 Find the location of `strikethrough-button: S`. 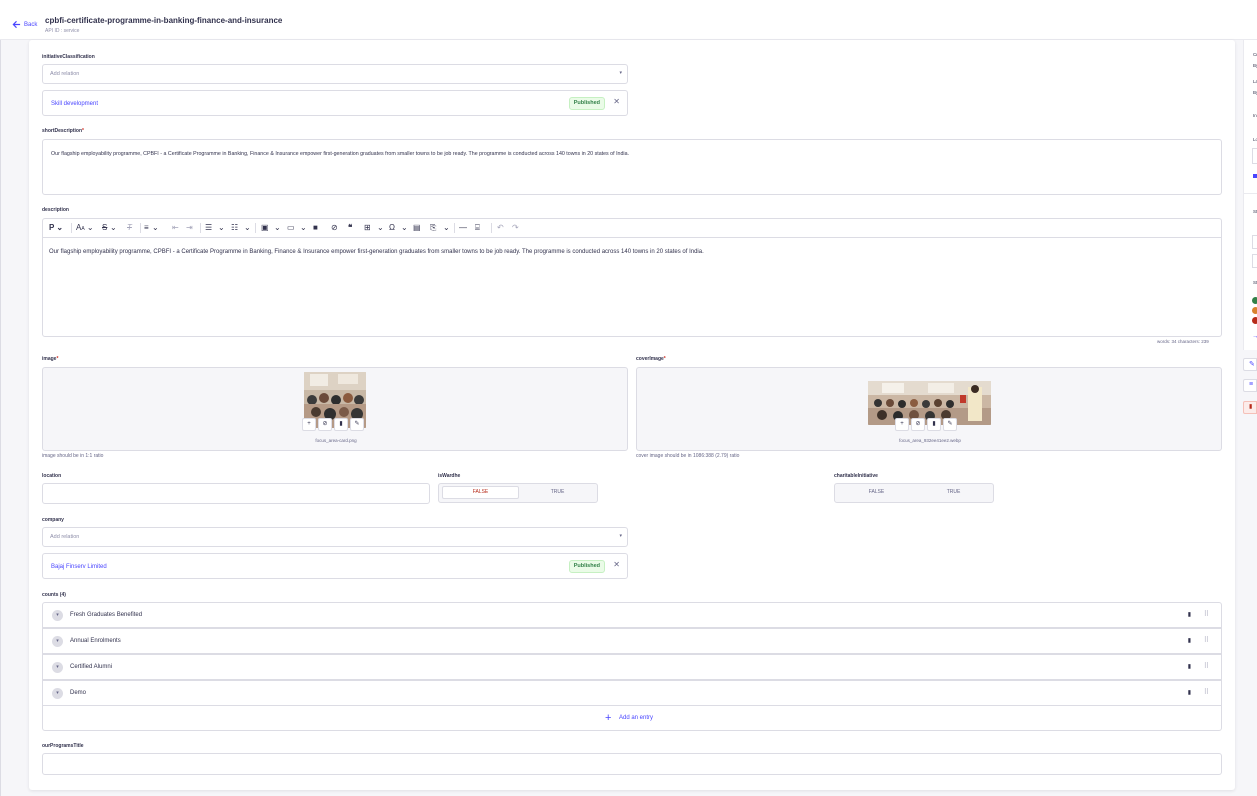

strikethrough-button: S is located at coordinates (104, 228).